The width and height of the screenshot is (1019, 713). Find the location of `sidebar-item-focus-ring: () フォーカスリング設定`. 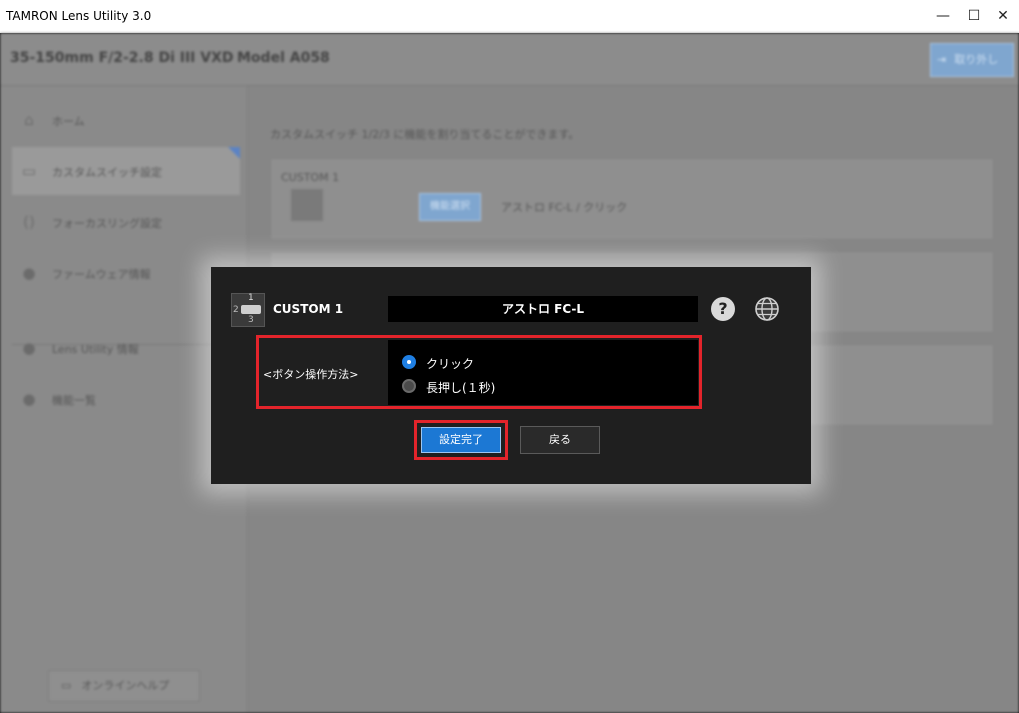

sidebar-item-focus-ring: () フォーカスリング設定 is located at coordinates (126, 222).